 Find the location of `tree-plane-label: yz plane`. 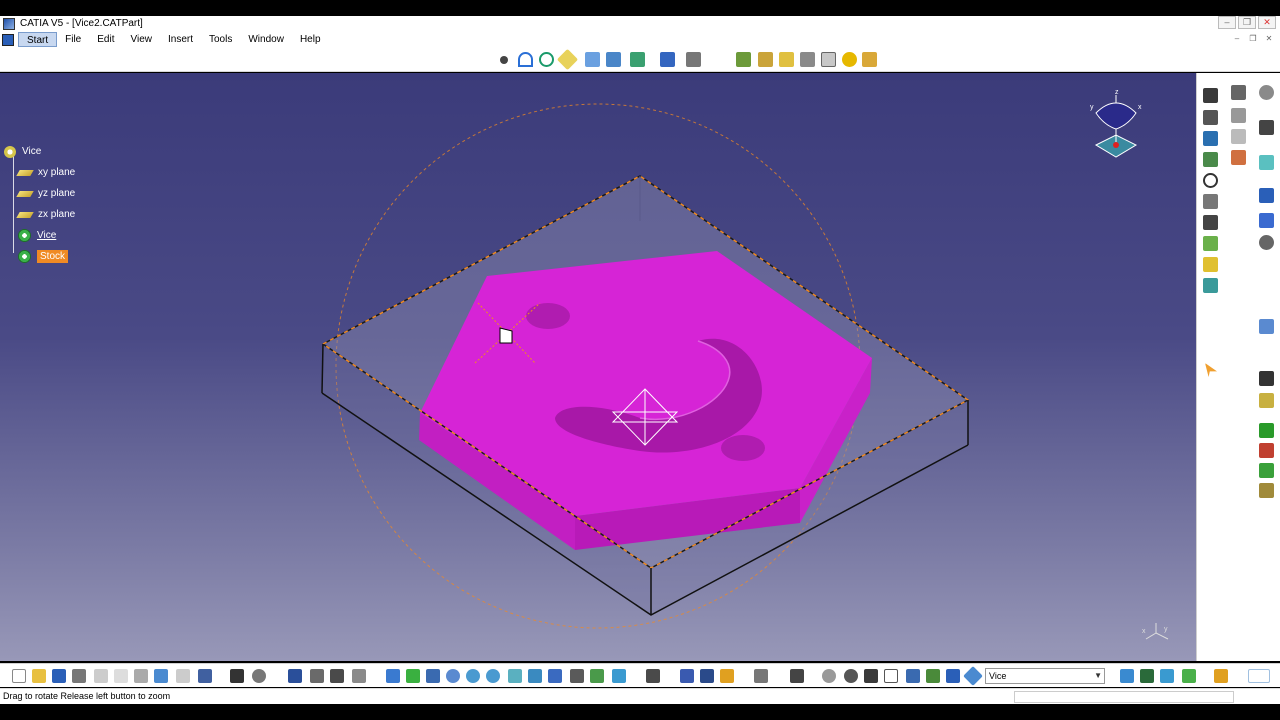

tree-plane-label: yz plane is located at coordinates (56, 193).